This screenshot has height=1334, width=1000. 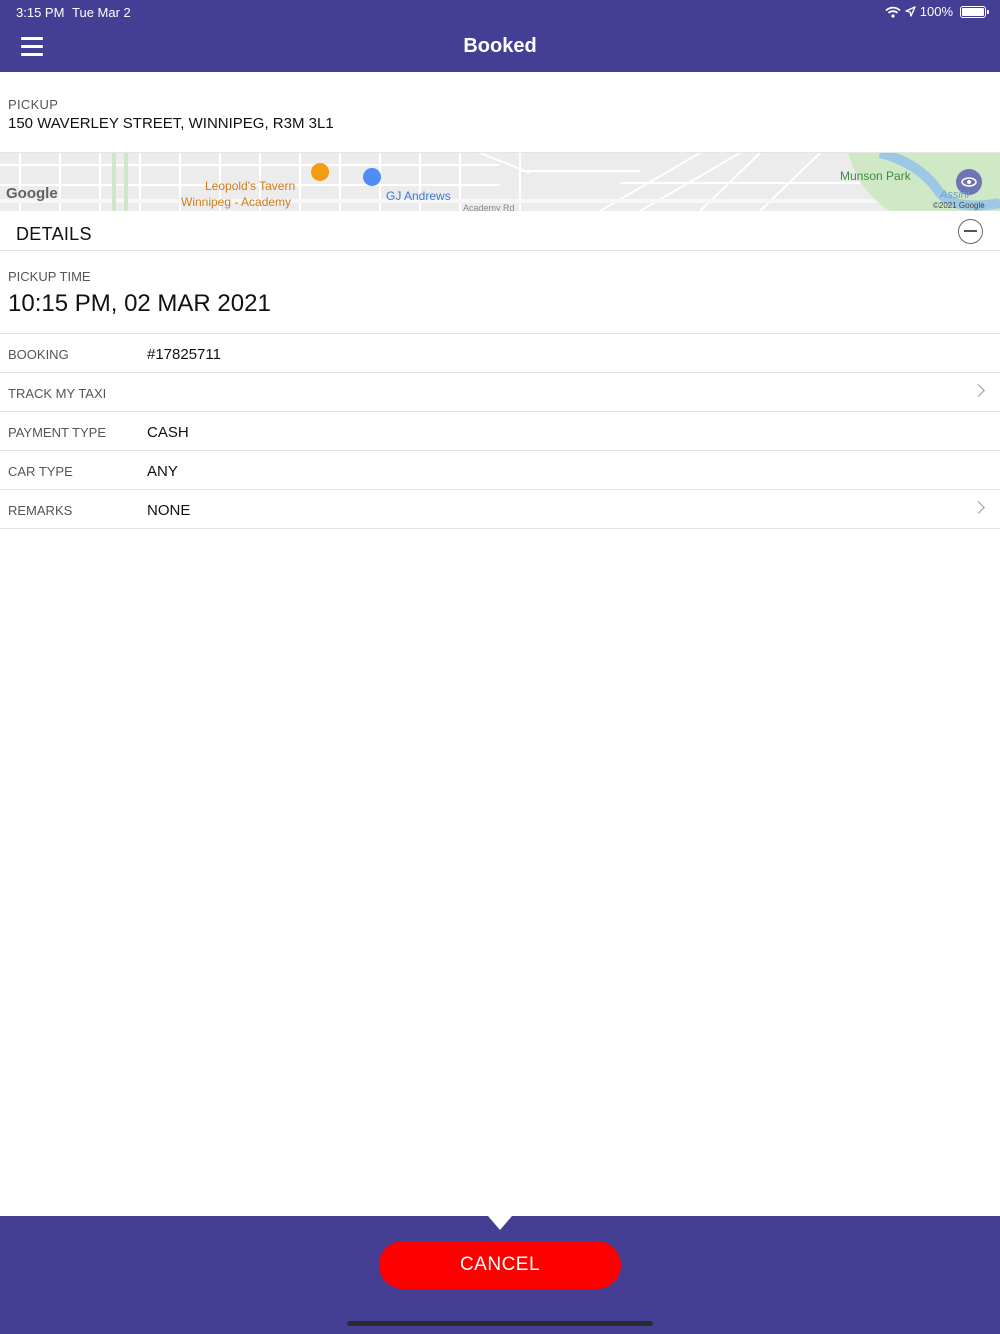 What do you see at coordinates (500, 1323) in the screenshot?
I see `home-indicator` at bounding box center [500, 1323].